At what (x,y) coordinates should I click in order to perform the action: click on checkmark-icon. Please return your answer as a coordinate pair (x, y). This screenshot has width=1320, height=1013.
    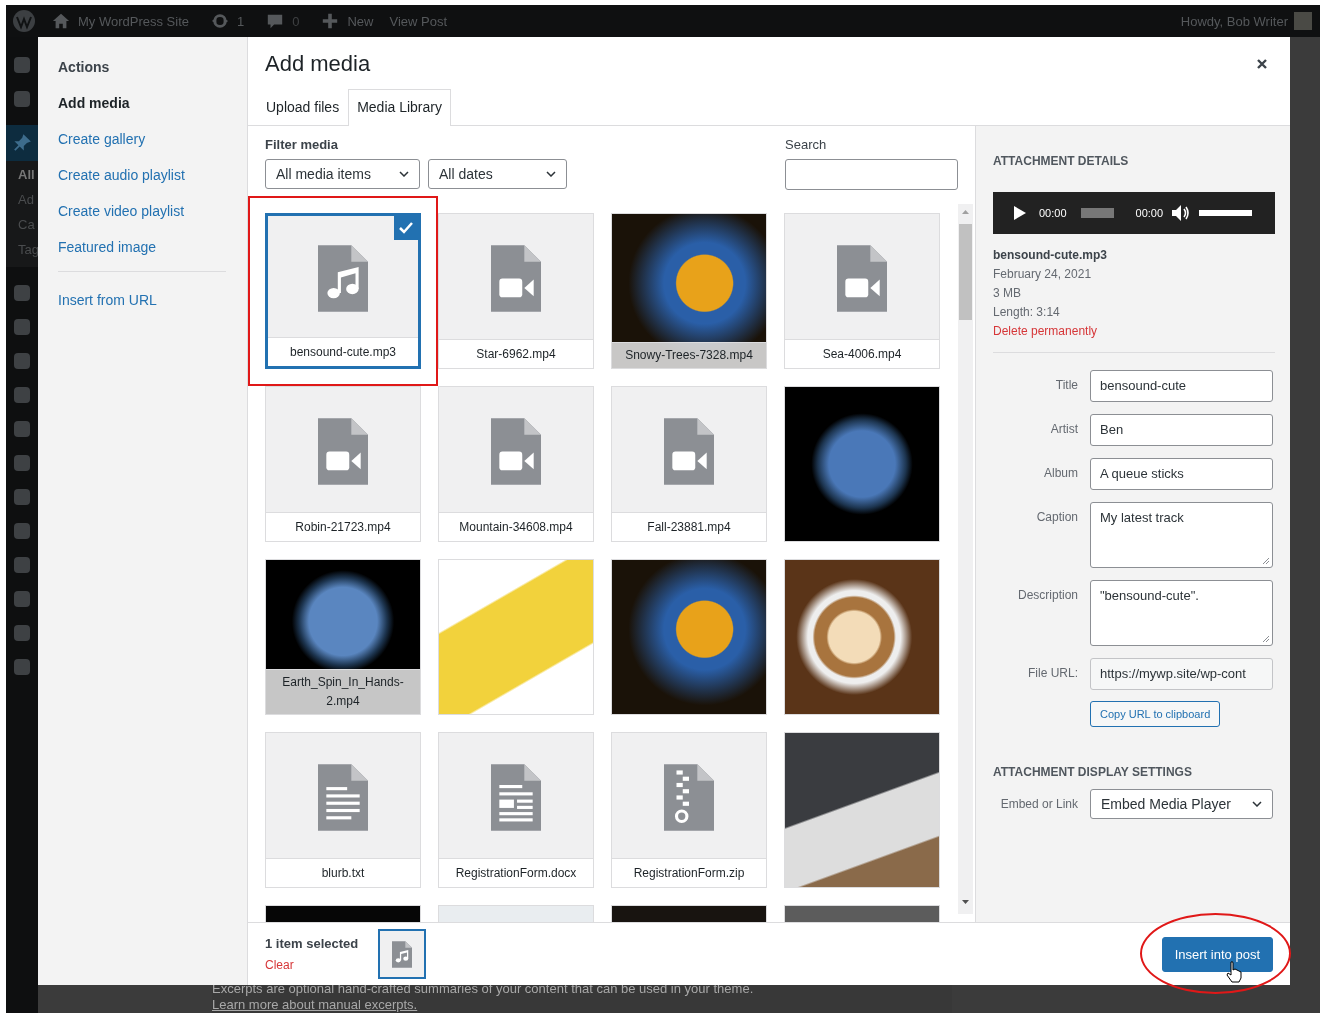
    Looking at the image, I should click on (406, 228).